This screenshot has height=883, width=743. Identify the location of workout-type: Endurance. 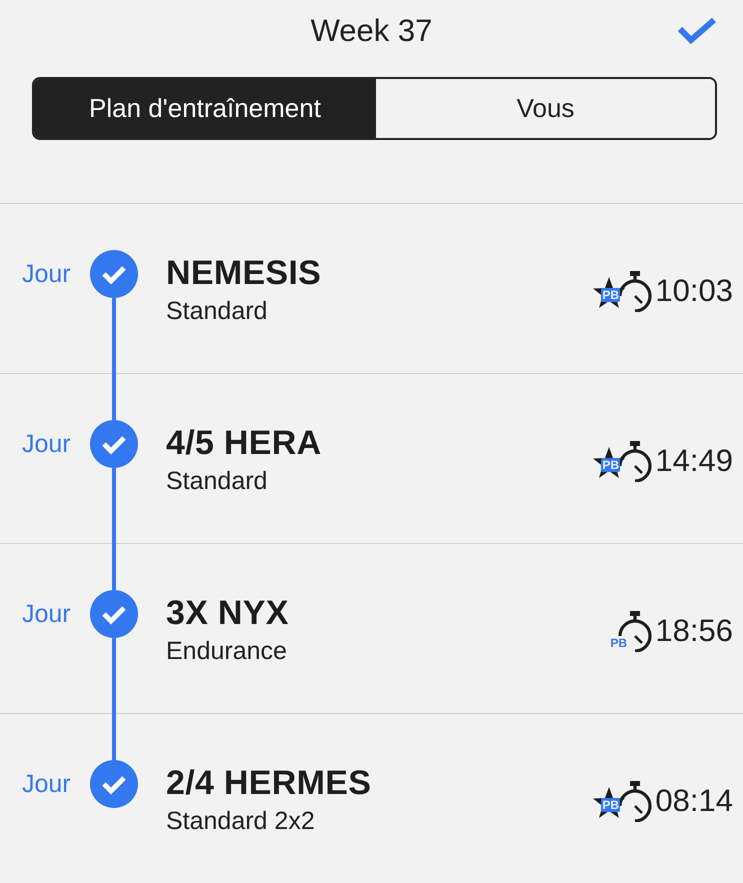
(226, 651).